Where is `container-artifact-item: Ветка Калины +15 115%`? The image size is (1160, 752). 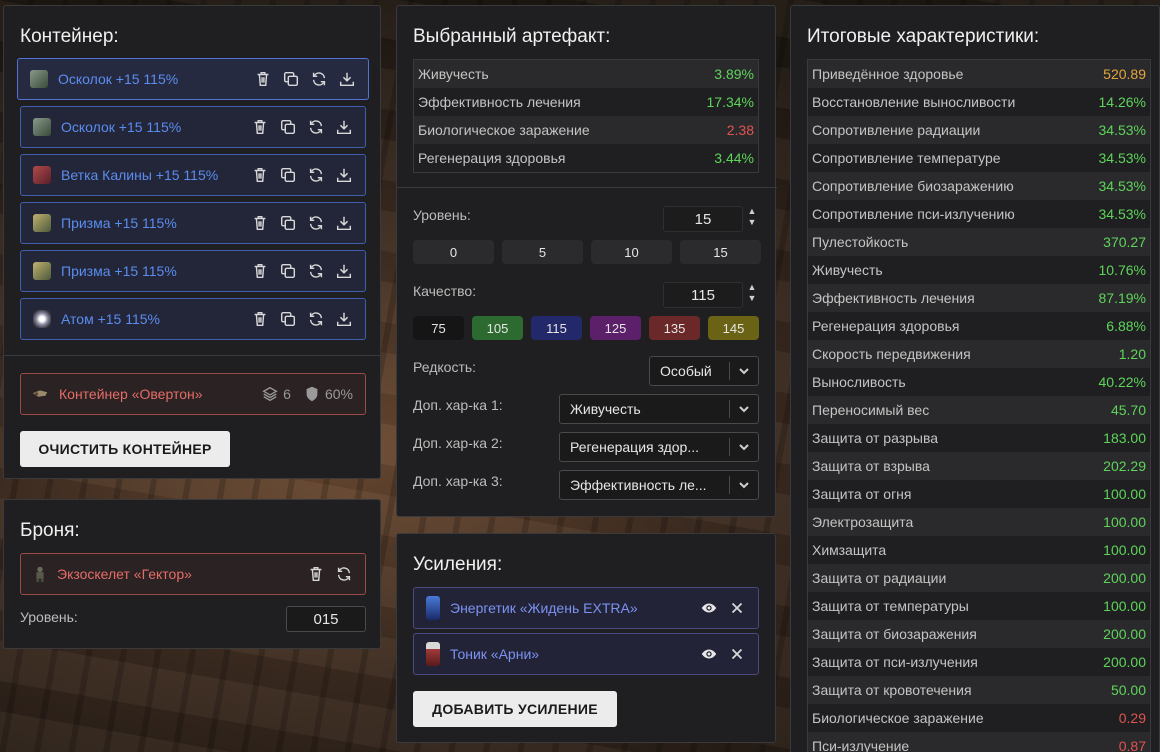 container-artifact-item: Ветка Калины +15 115% is located at coordinates (193, 175).